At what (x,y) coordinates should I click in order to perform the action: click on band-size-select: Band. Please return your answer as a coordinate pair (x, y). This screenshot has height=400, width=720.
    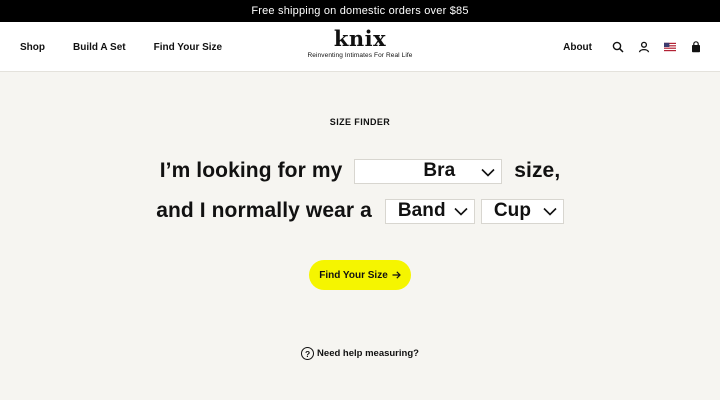
    Looking at the image, I should click on (429, 211).